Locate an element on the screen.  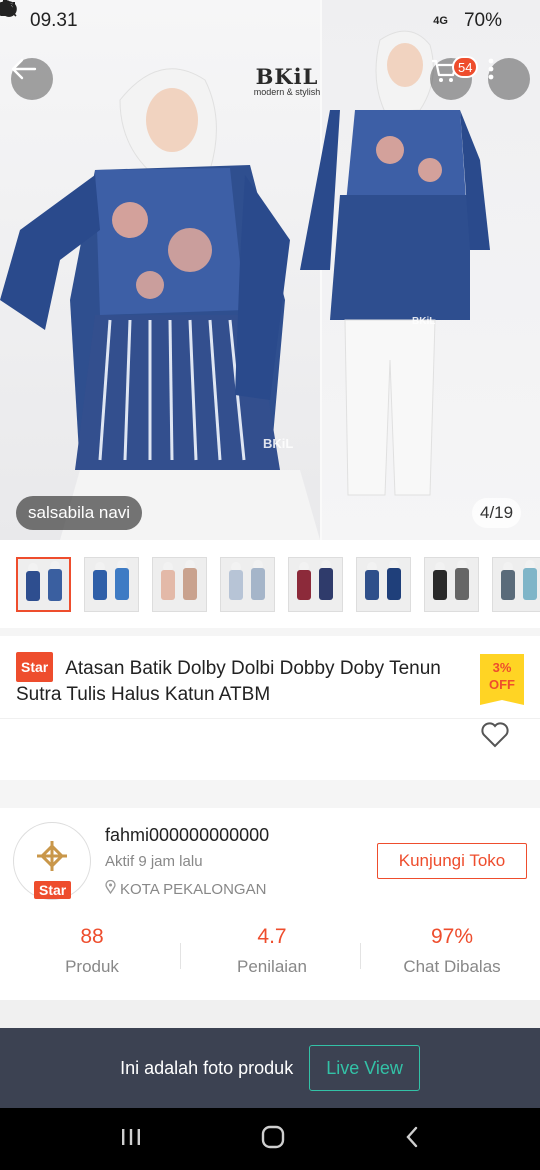
network-type: 4G is located at coordinates (440, 21).